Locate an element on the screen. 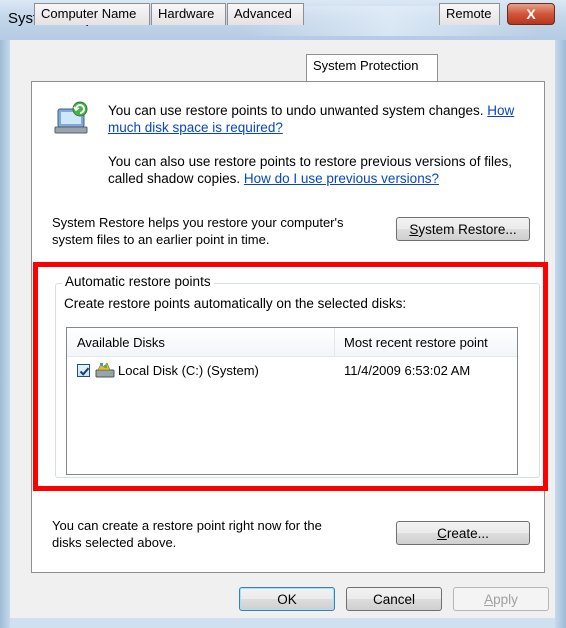 Image resolution: width=566 pixels, height=628 pixels. button-label: OK is located at coordinates (287, 599).